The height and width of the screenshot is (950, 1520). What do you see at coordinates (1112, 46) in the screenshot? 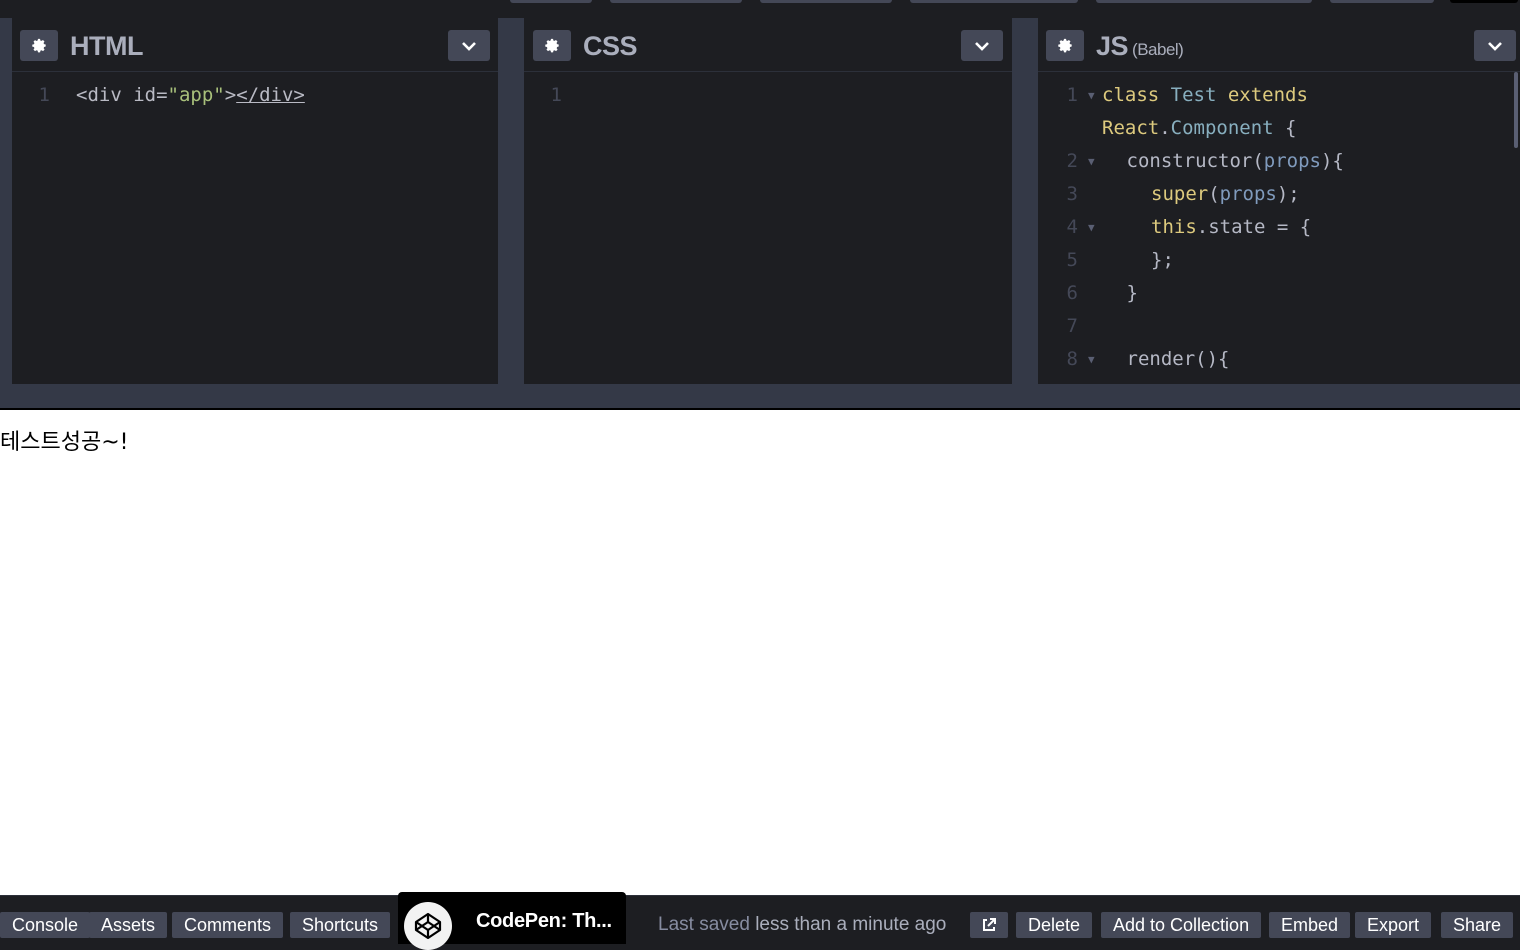
I see `js-pane-title-text: JS` at bounding box center [1112, 46].